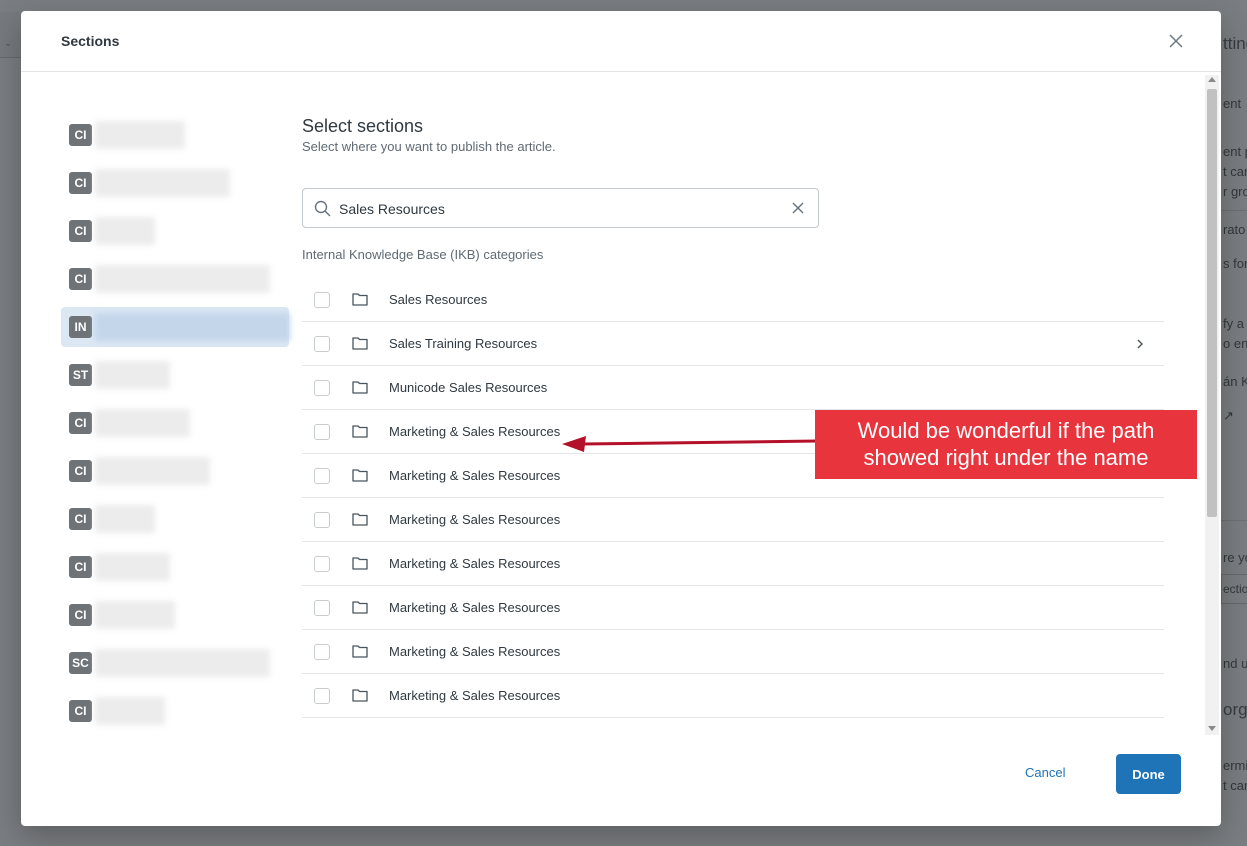 Image resolution: width=1247 pixels, height=846 pixels. What do you see at coordinates (733, 300) in the screenshot?
I see `section-row: Sales Resources` at bounding box center [733, 300].